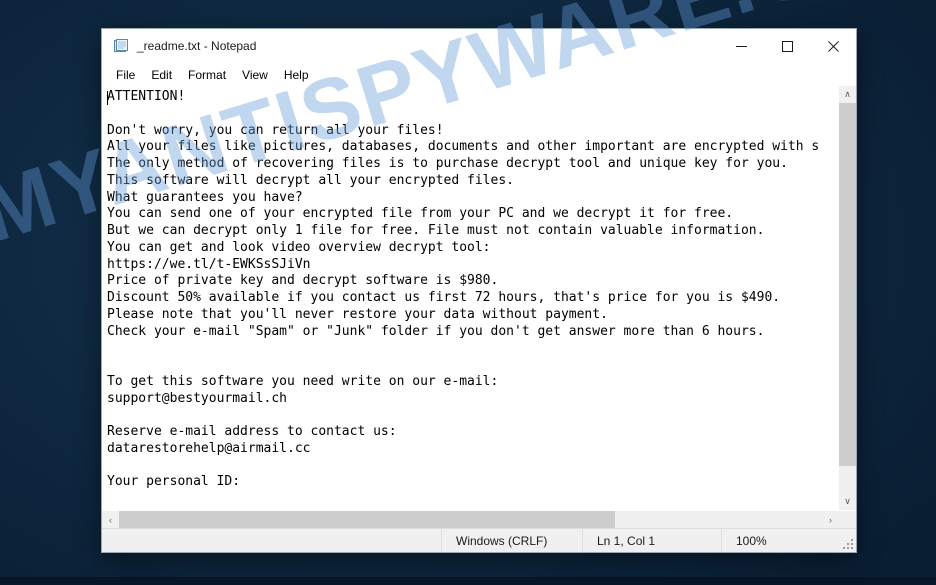 This screenshot has width=936, height=585. What do you see at coordinates (848, 544) in the screenshot?
I see `resize-grip-icon` at bounding box center [848, 544].